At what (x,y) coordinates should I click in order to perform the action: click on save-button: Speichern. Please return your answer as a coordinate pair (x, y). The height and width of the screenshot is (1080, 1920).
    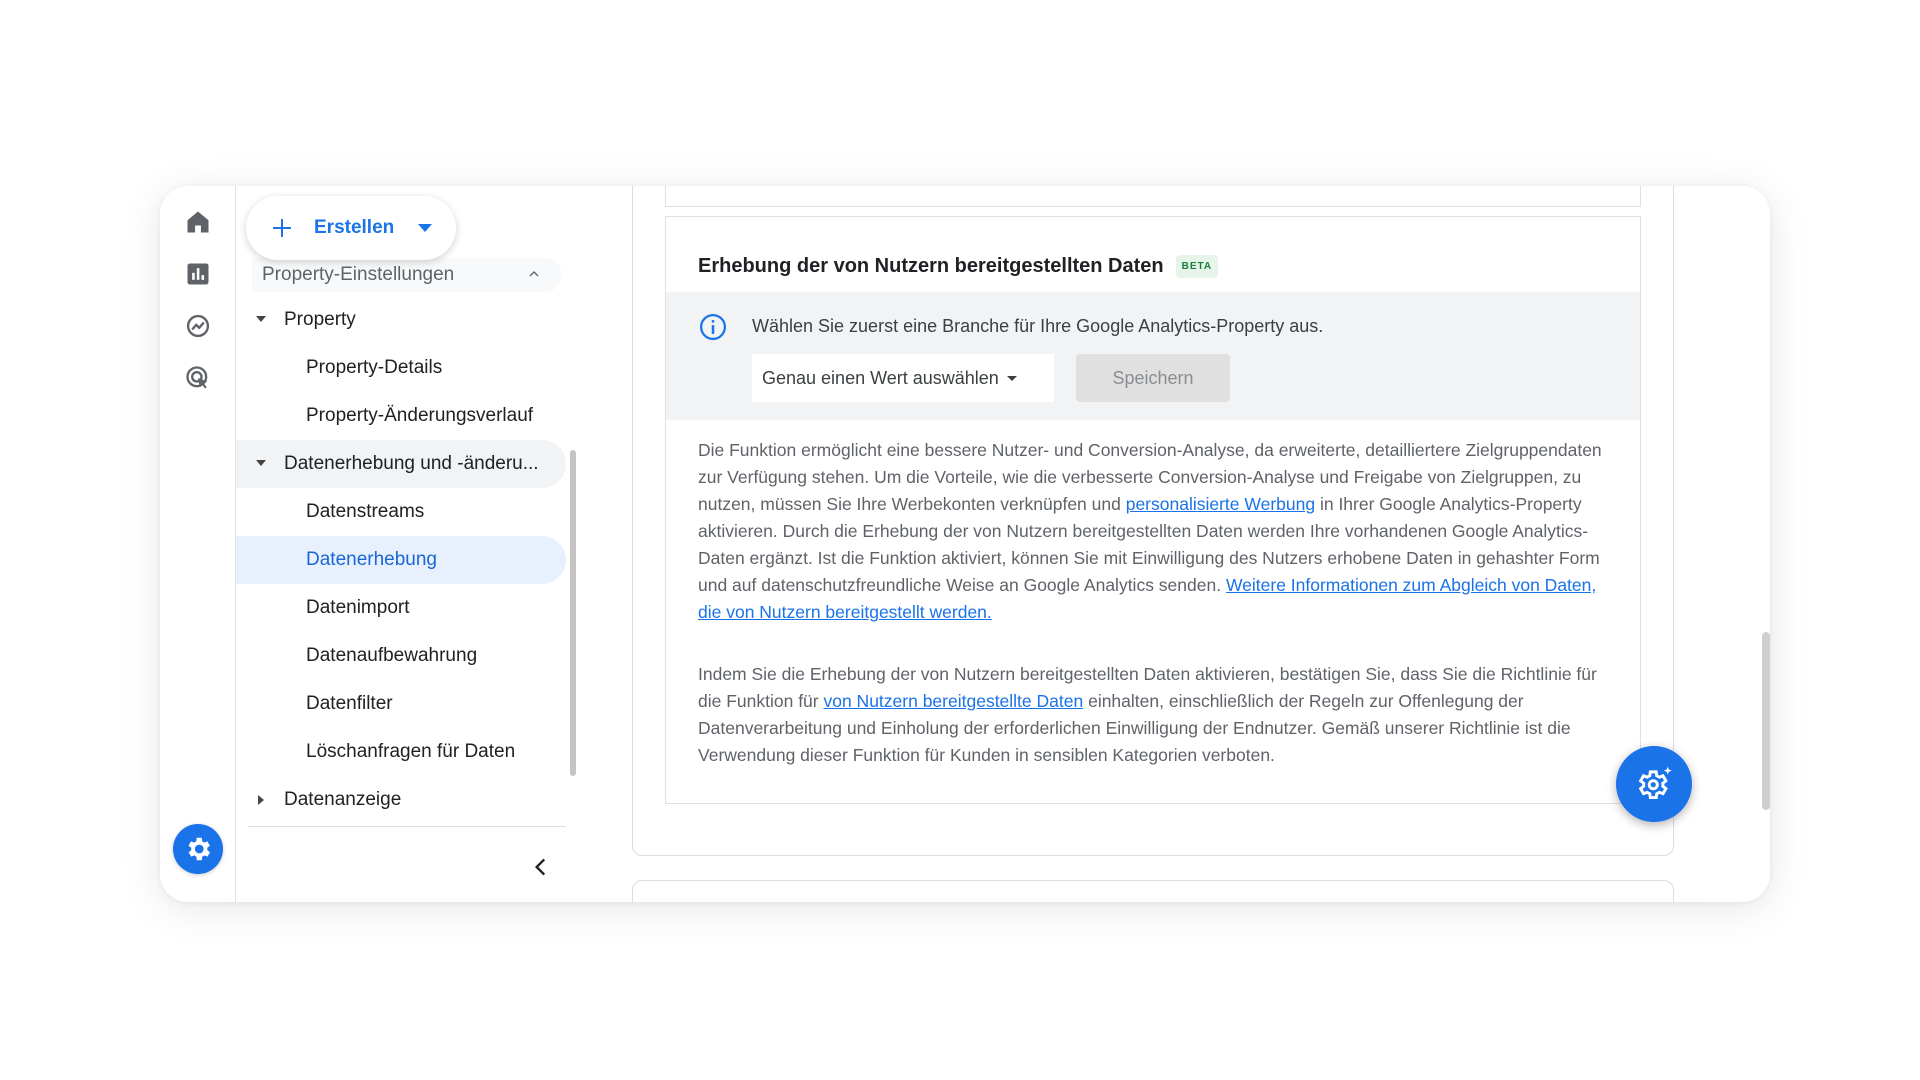
    Looking at the image, I should click on (1153, 378).